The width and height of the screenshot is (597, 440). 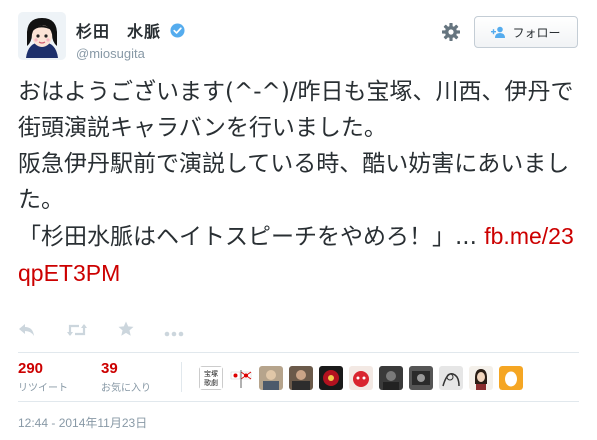 I want to click on favoriter-avatars: 宝塚 歌劇, so click(x=361, y=378).